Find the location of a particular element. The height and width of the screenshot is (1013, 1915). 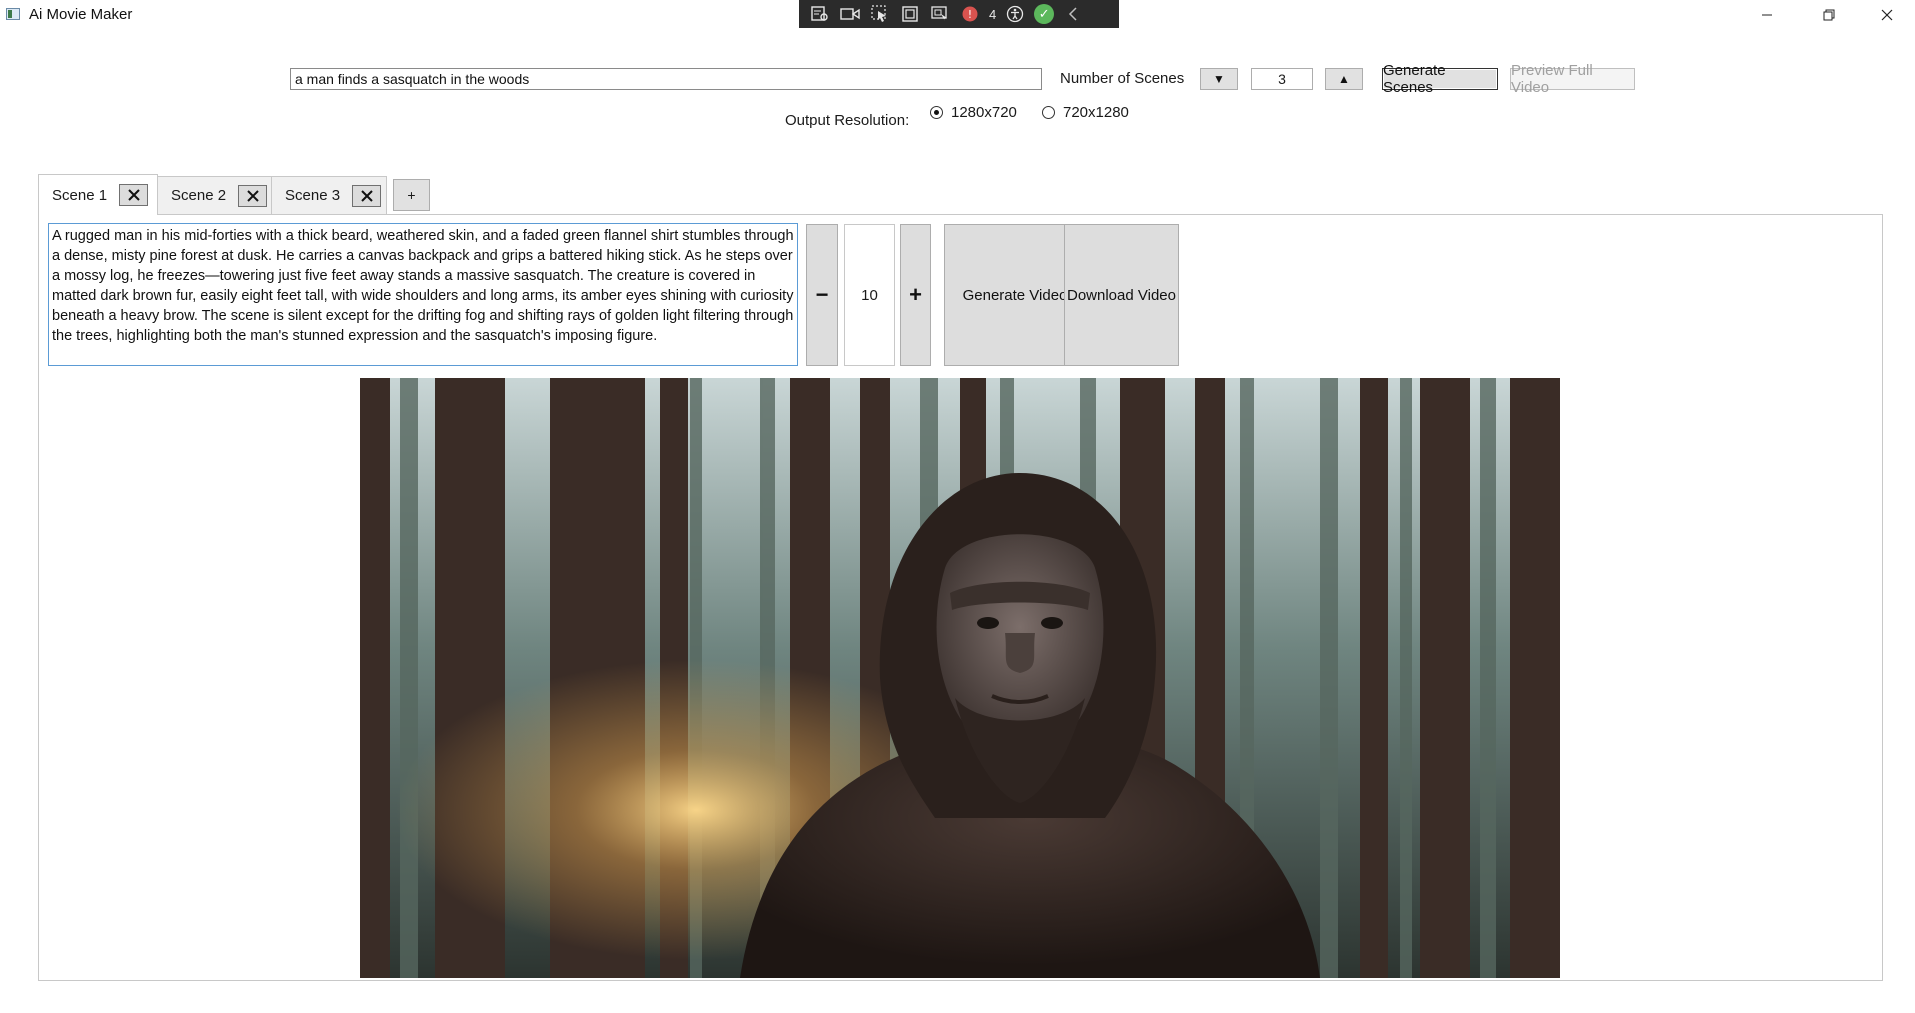

resolution-option-1280x720: 1280x720 is located at coordinates (973, 112).